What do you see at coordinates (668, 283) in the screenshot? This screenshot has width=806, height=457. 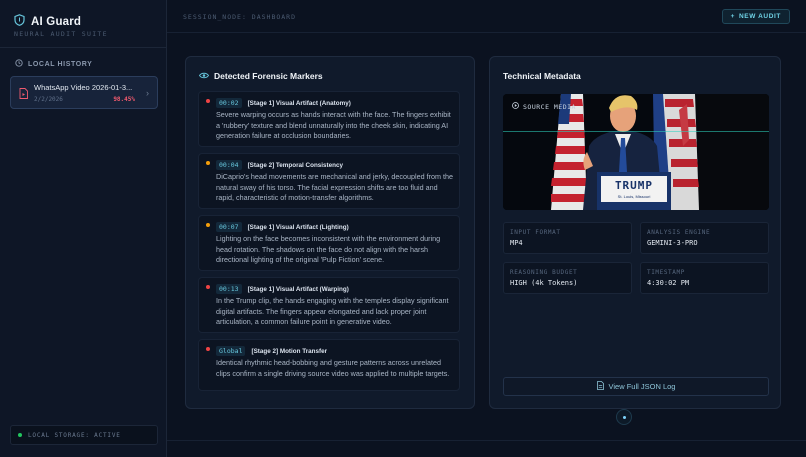 I see `meta-value: 4:30:02 PM` at bounding box center [668, 283].